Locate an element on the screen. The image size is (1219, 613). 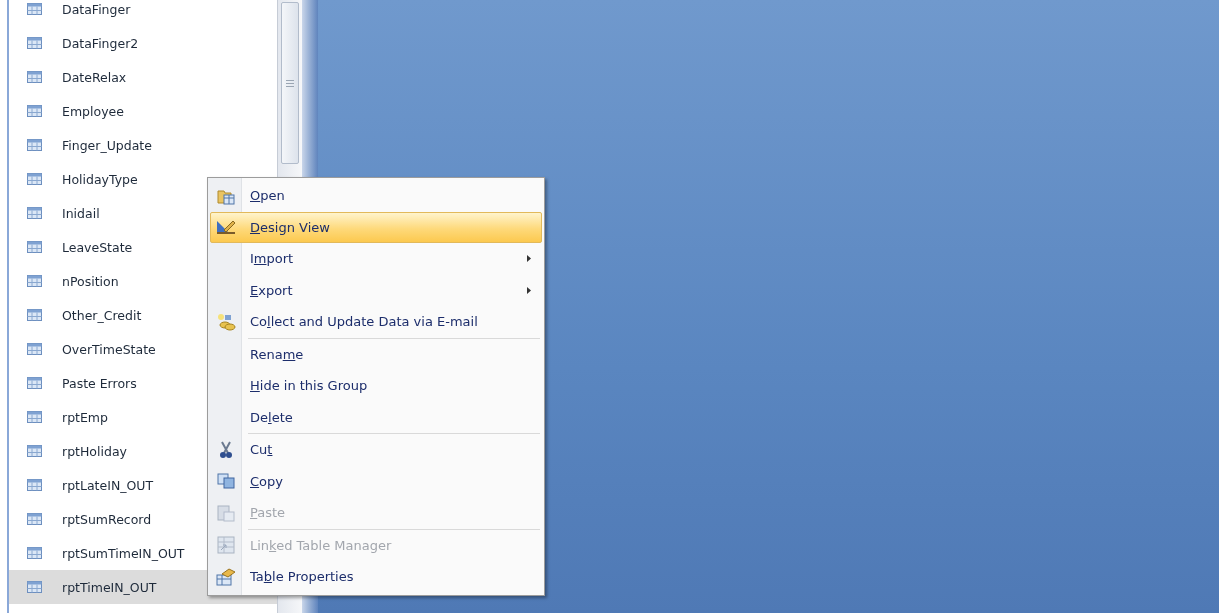
menu-item: Copy is located at coordinates (376, 481).